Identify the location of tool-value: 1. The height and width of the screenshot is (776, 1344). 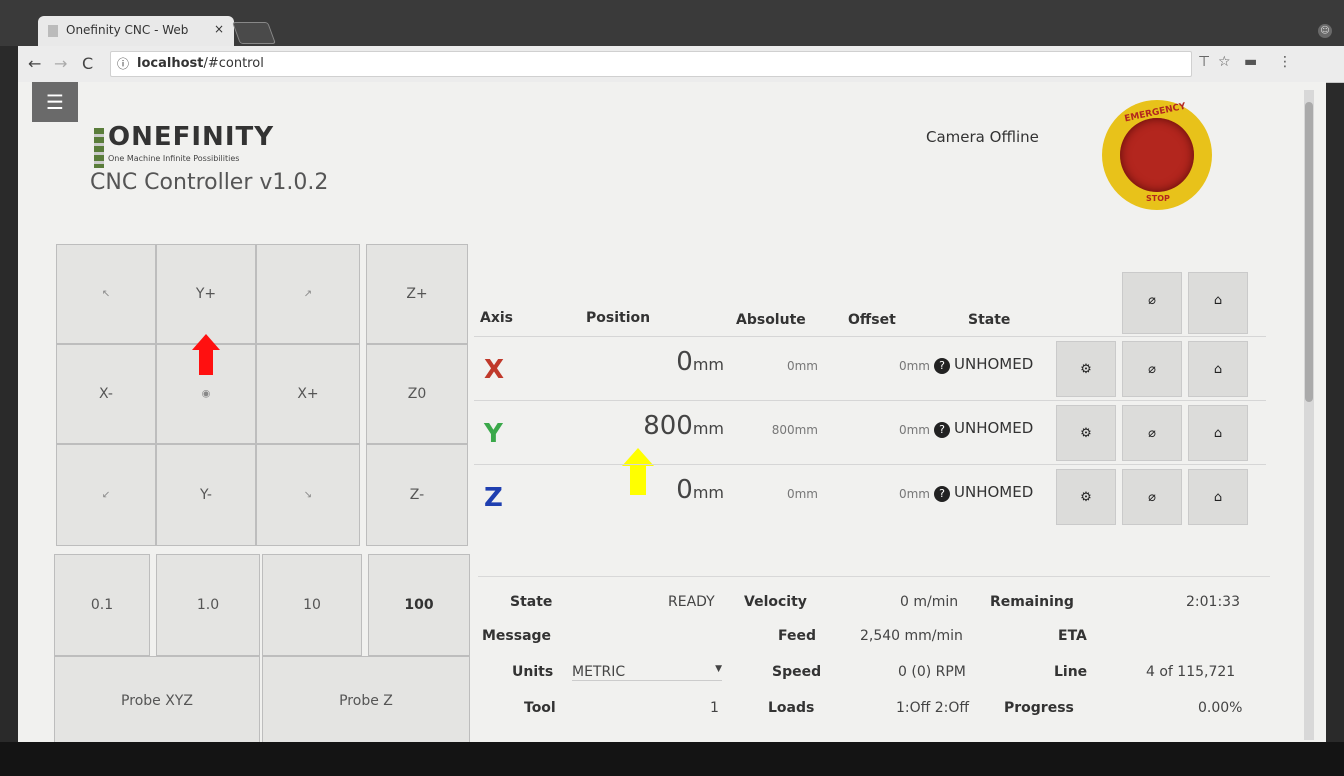
(714, 708).